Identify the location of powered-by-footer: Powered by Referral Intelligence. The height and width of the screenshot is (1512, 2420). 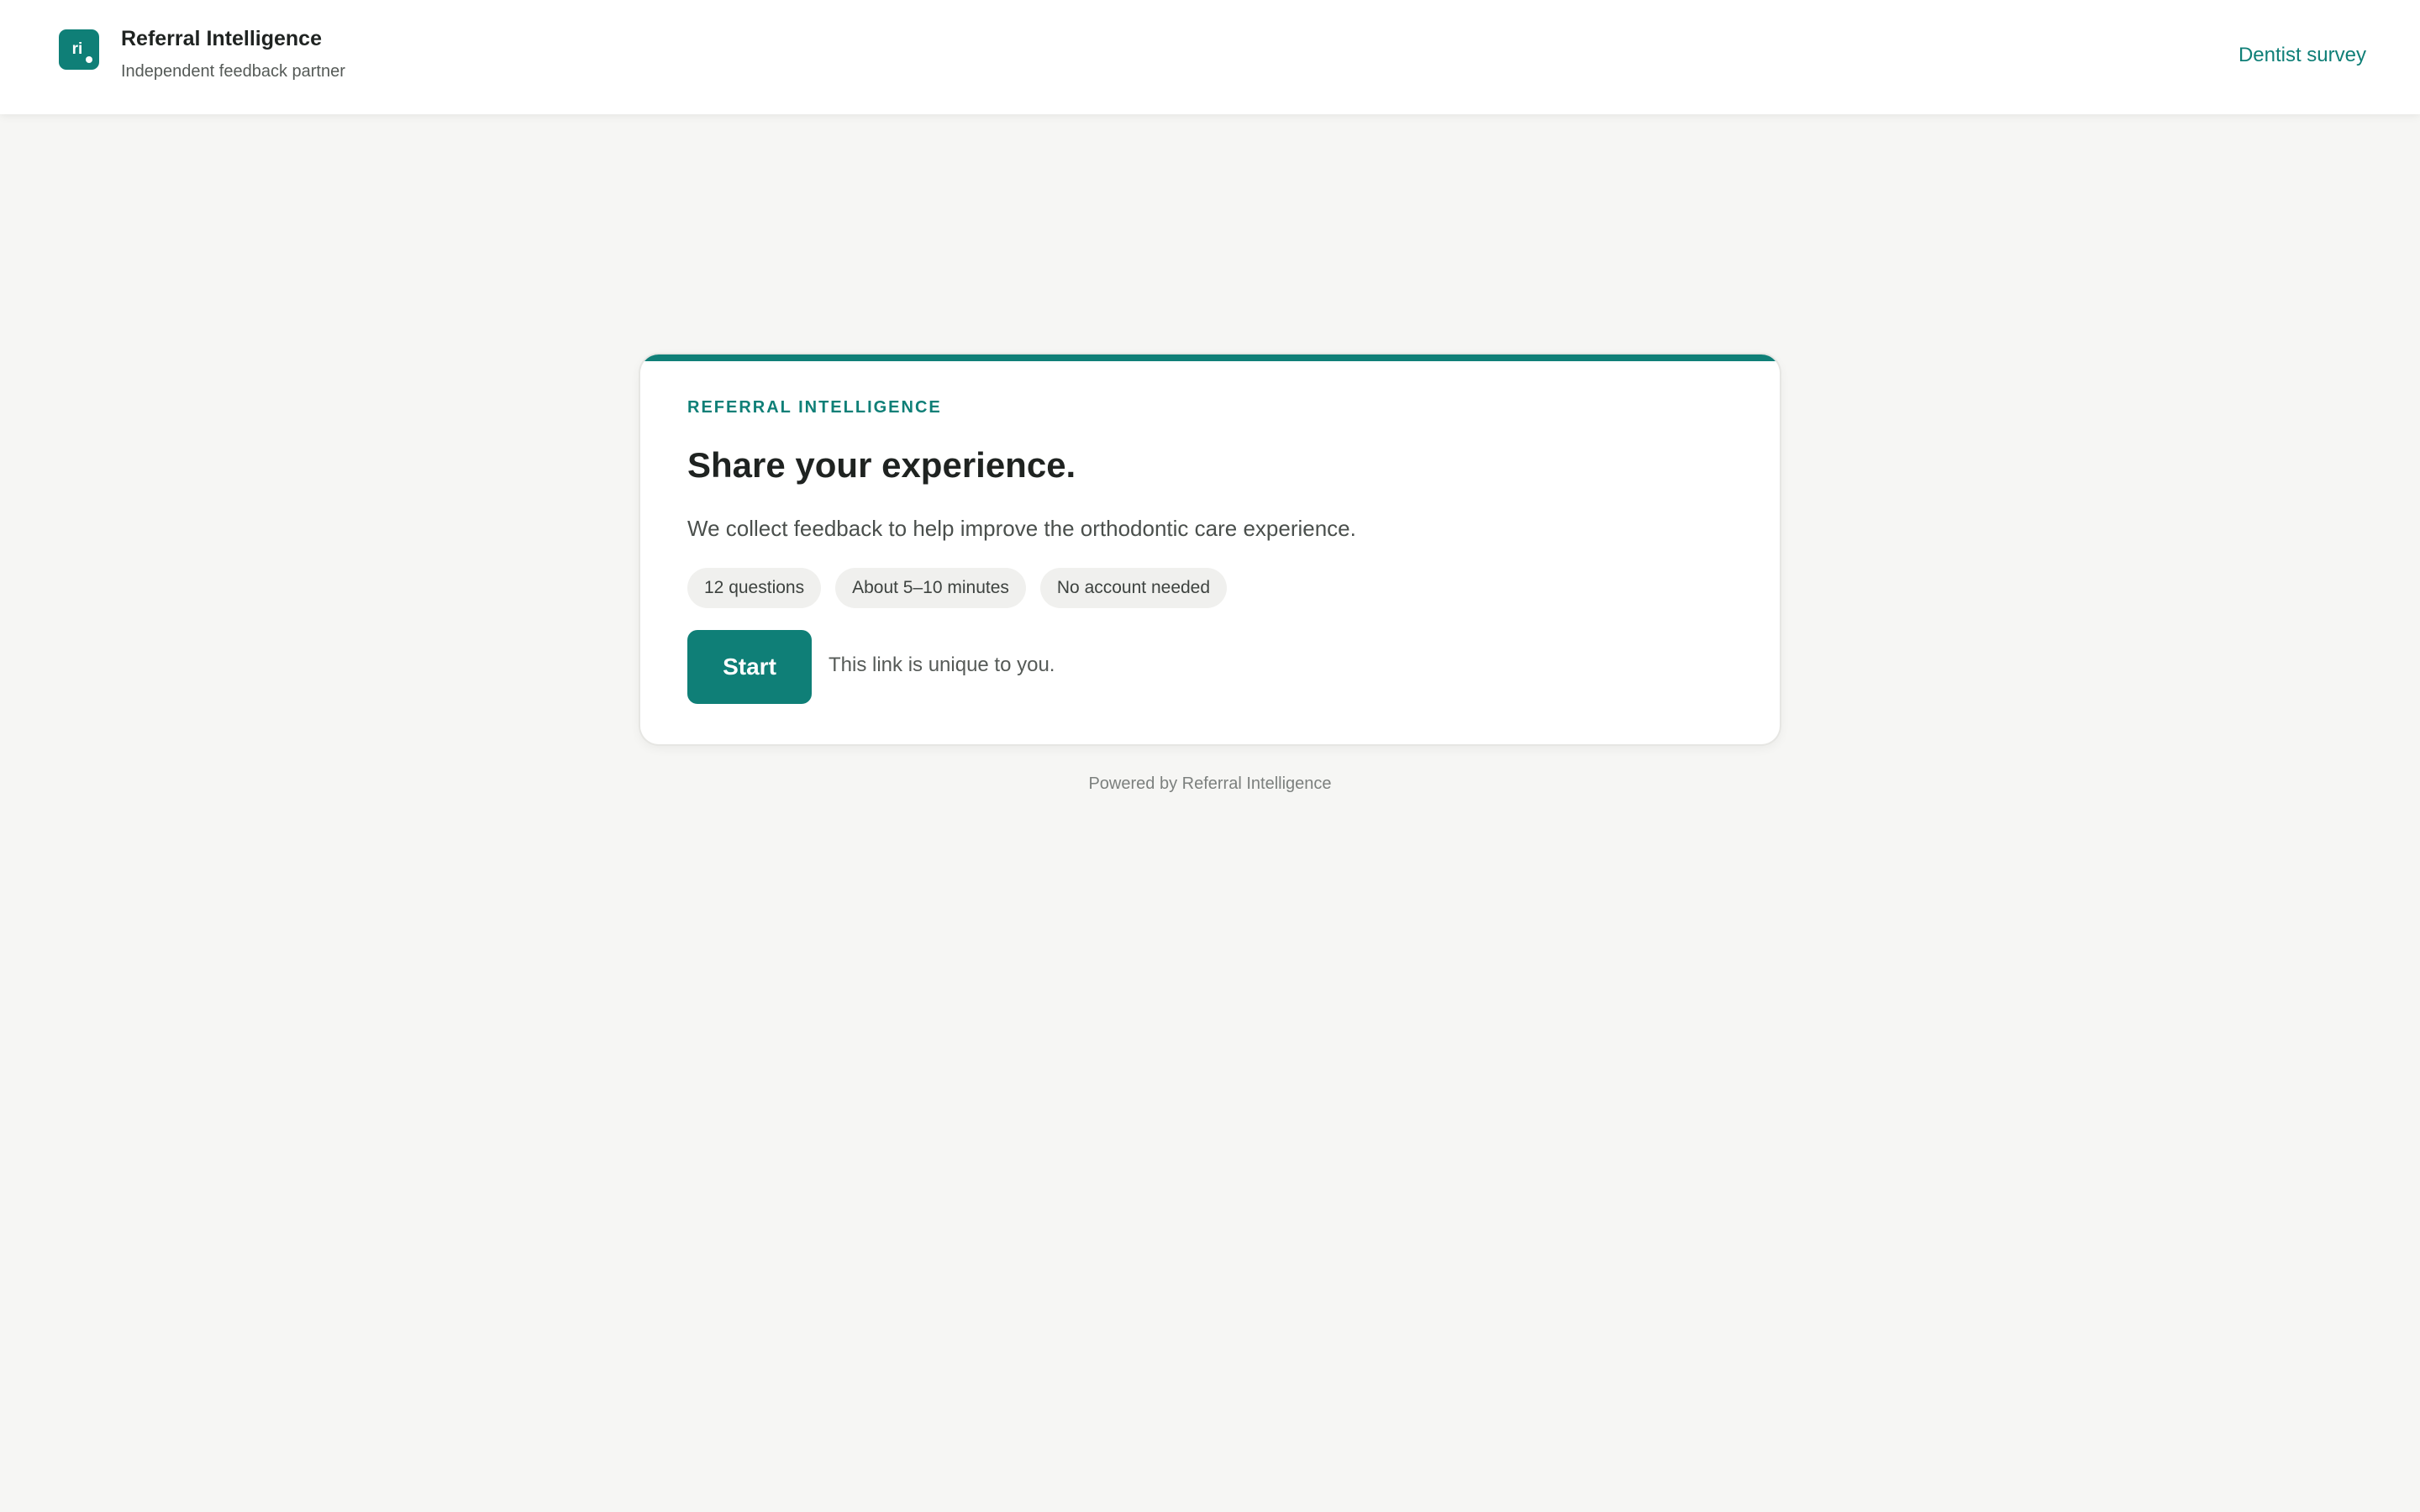
(1210, 783).